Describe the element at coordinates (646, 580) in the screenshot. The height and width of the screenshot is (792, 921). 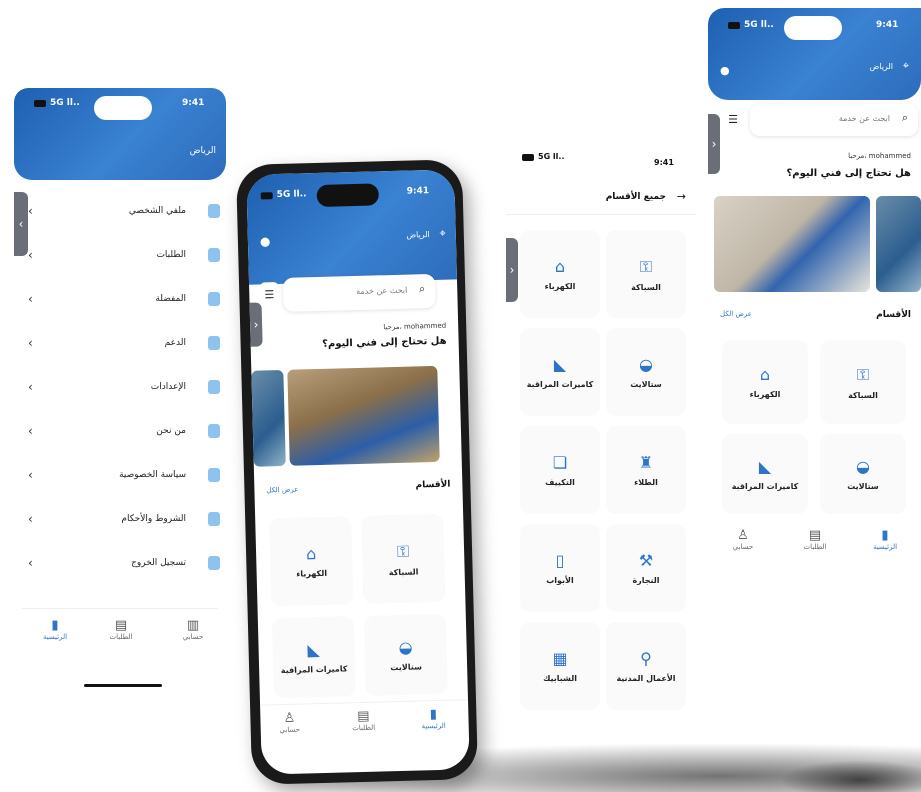
I see `category-label: النجارة` at that location.